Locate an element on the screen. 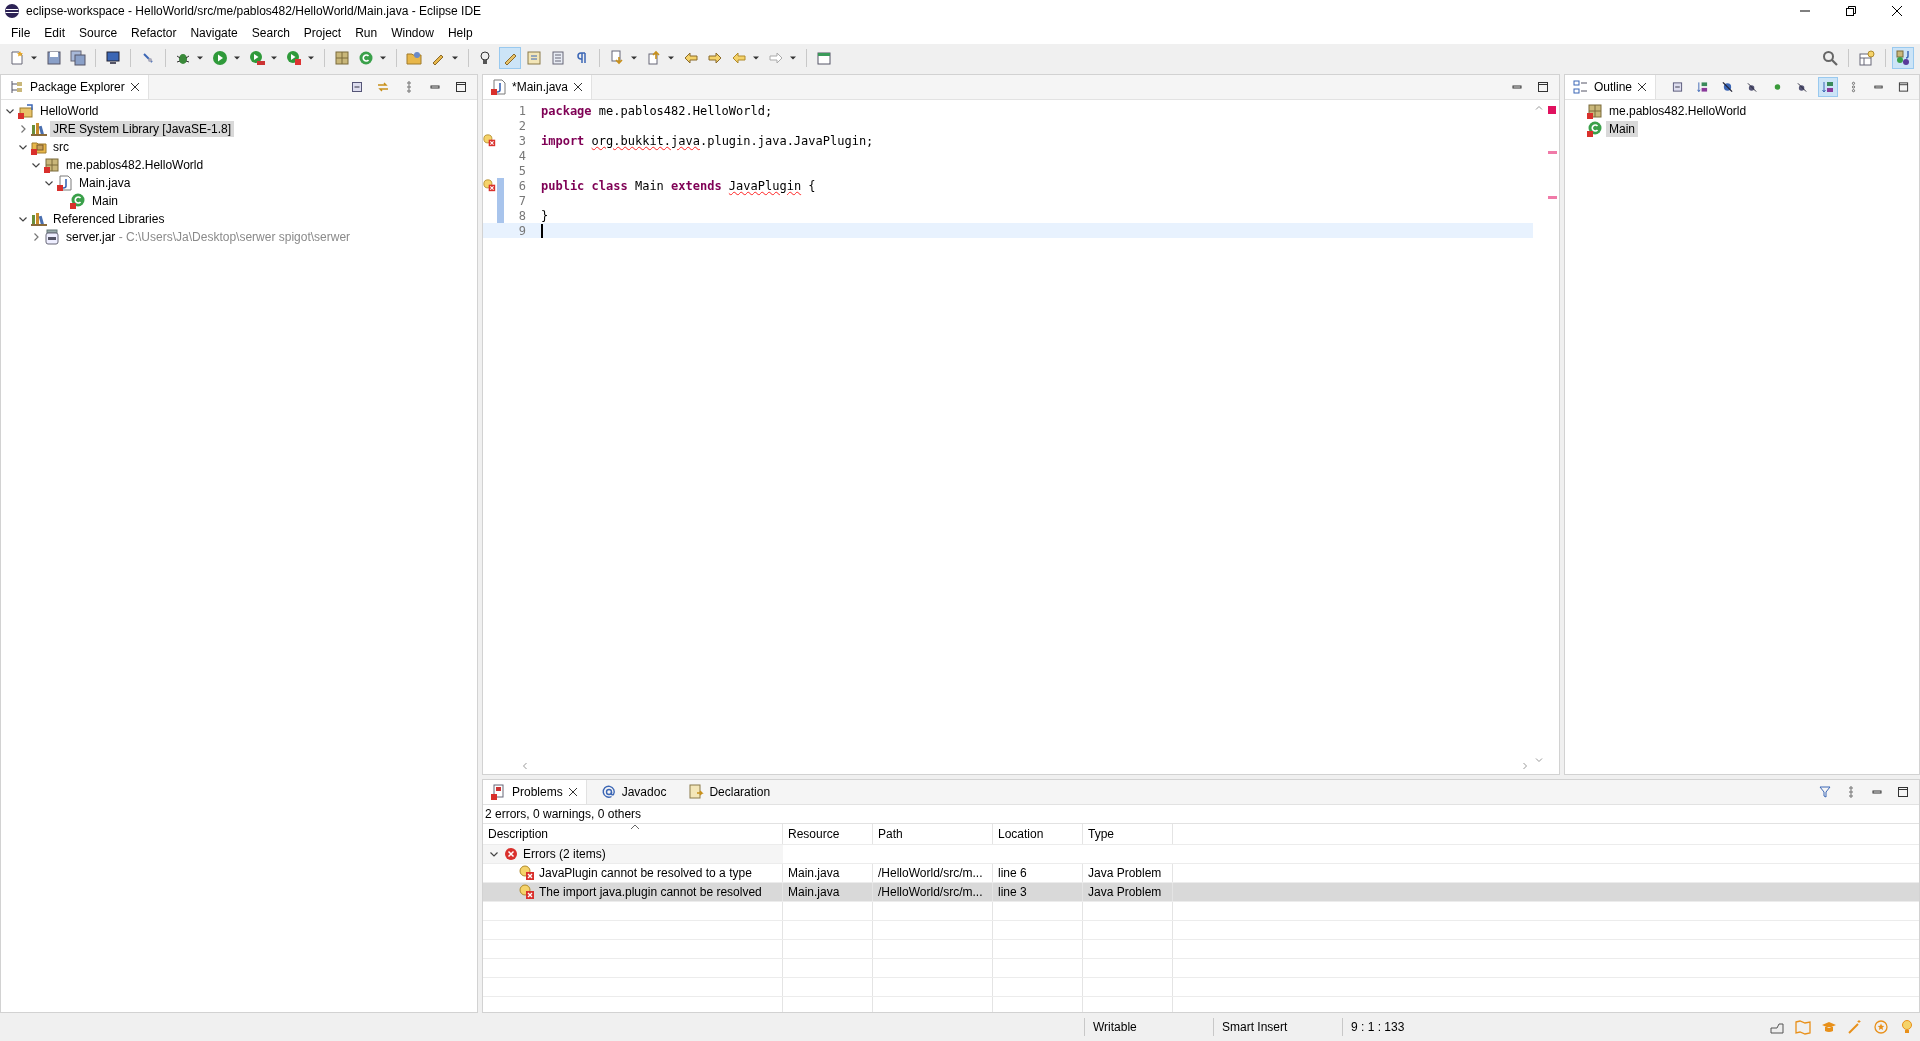  tree-item: Main.java is located at coordinates (105, 183).